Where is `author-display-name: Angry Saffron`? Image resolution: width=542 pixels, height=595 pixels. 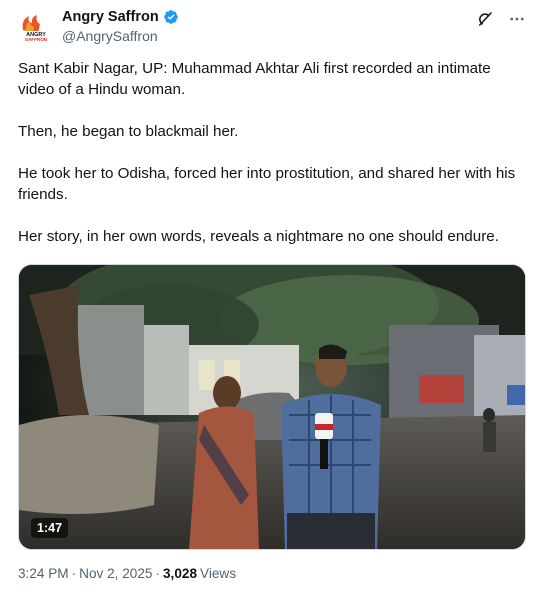 author-display-name: Angry Saffron is located at coordinates (110, 17).